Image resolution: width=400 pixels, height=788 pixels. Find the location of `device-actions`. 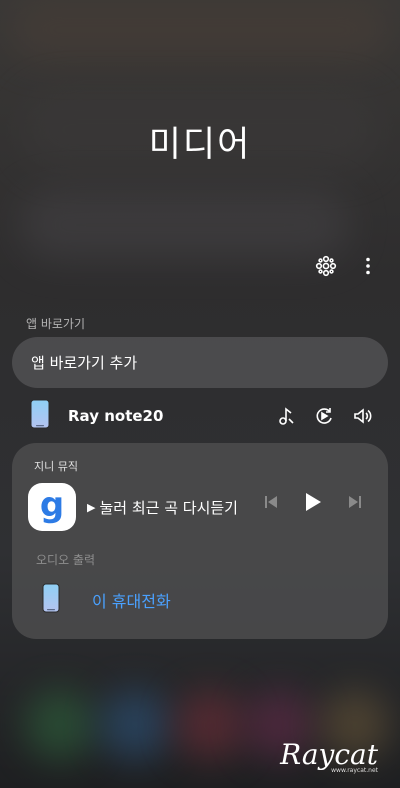

device-actions is located at coordinates (324, 416).